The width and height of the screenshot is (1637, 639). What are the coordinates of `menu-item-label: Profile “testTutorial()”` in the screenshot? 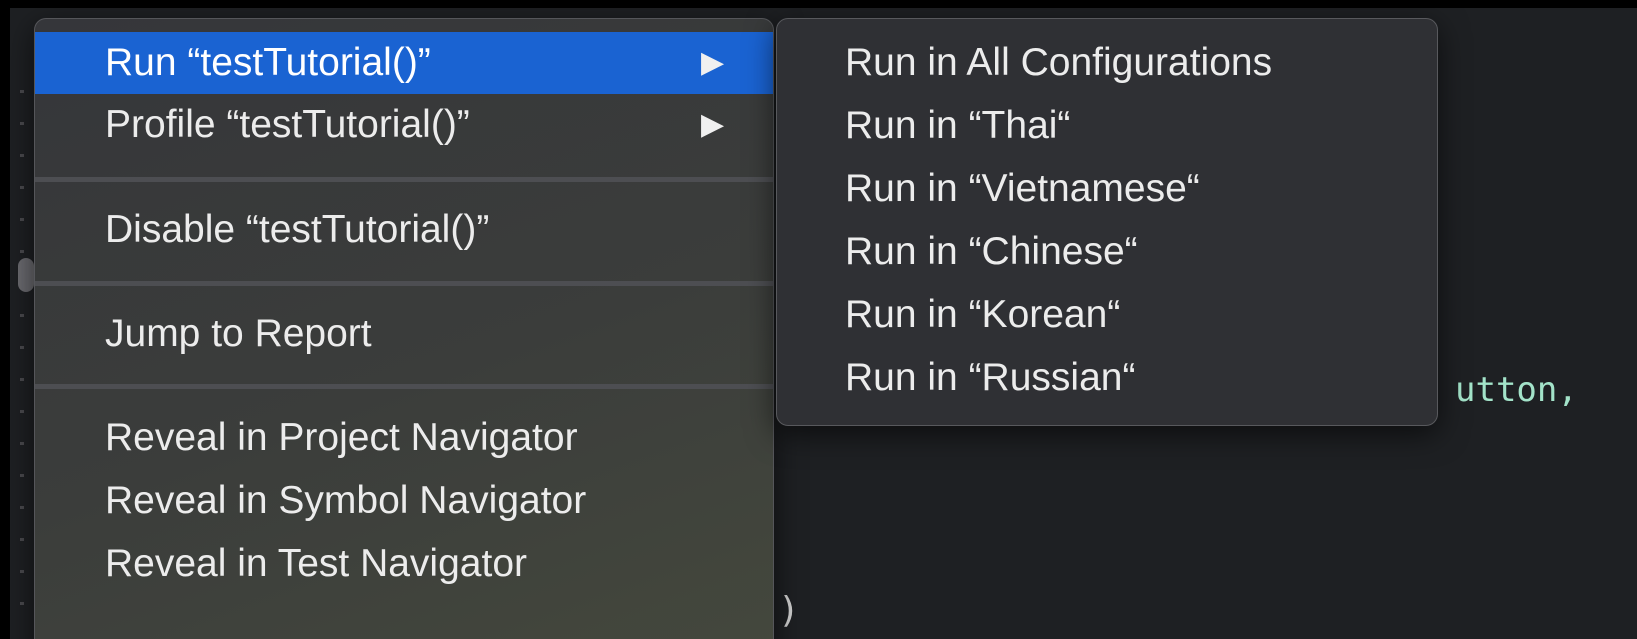 It's located at (287, 124).